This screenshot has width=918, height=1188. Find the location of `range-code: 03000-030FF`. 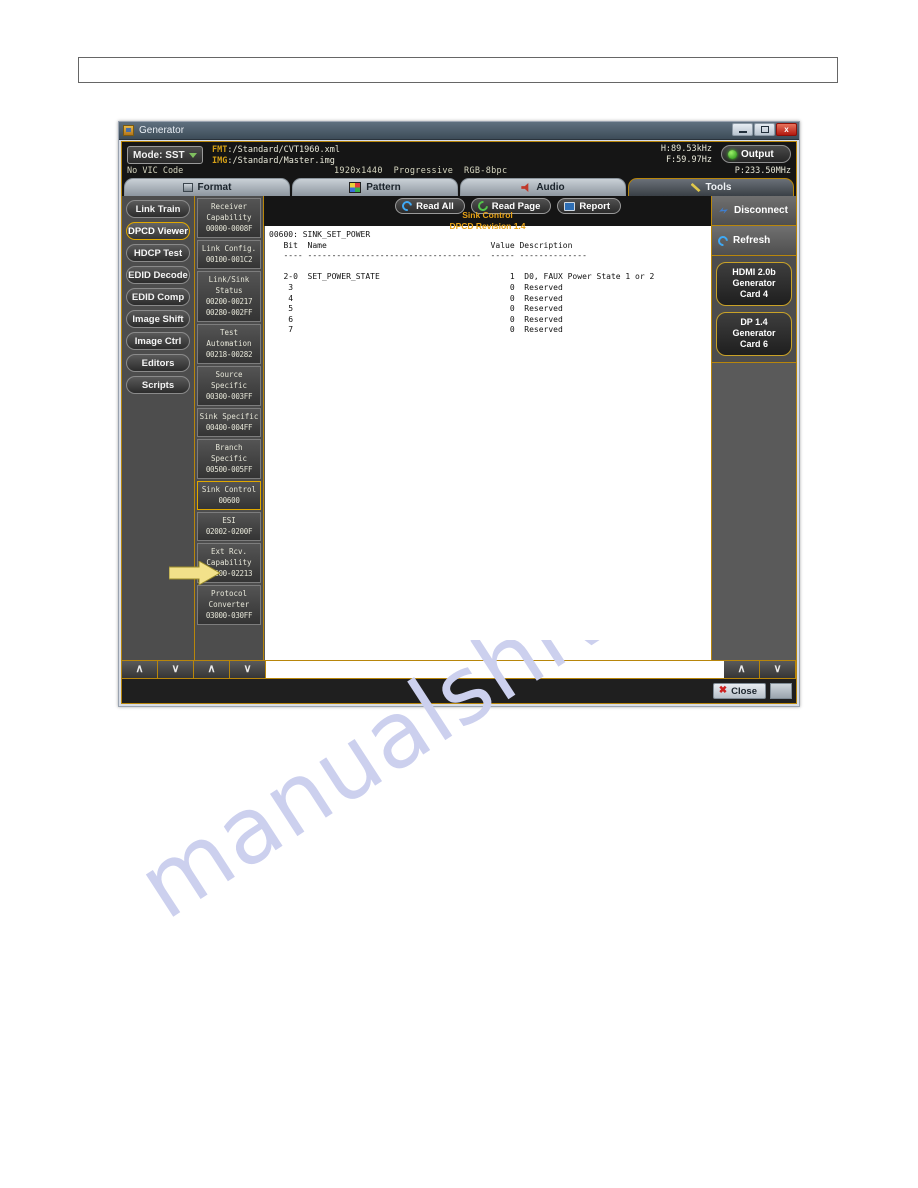

range-code: 03000-030FF is located at coordinates (229, 615).